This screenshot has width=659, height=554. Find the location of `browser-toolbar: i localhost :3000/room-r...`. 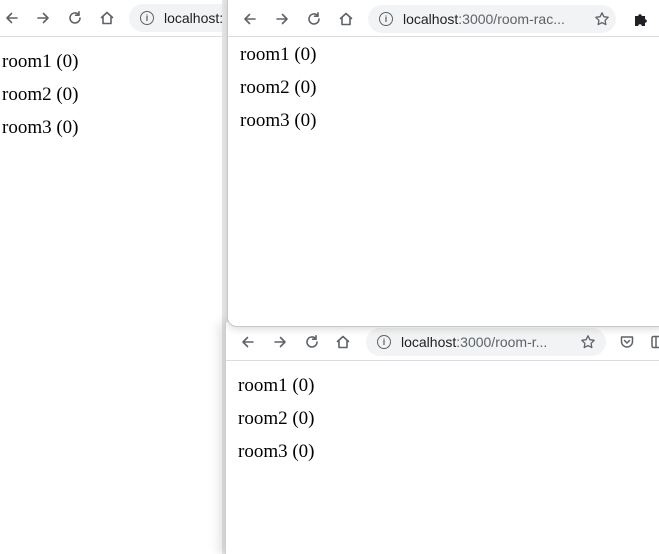

browser-toolbar: i localhost :3000/room-r... is located at coordinates (442, 341).